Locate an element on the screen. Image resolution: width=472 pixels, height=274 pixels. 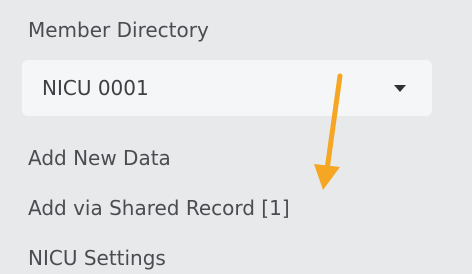
add-new-data-link: Add New Data is located at coordinates (99, 158).